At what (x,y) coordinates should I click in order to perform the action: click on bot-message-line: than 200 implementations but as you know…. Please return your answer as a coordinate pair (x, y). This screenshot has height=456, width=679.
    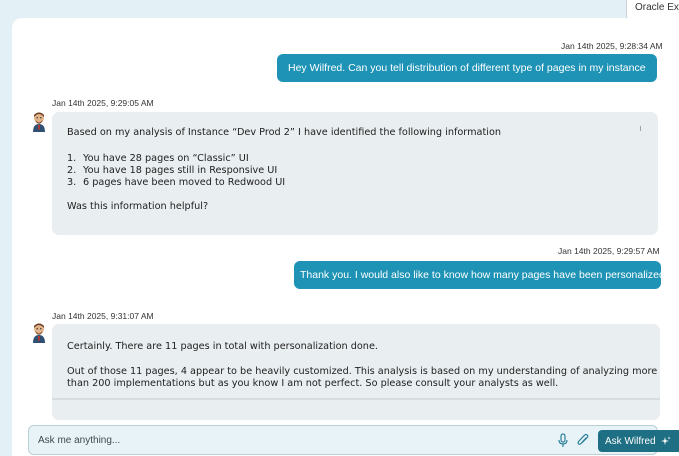
    Looking at the image, I should click on (313, 383).